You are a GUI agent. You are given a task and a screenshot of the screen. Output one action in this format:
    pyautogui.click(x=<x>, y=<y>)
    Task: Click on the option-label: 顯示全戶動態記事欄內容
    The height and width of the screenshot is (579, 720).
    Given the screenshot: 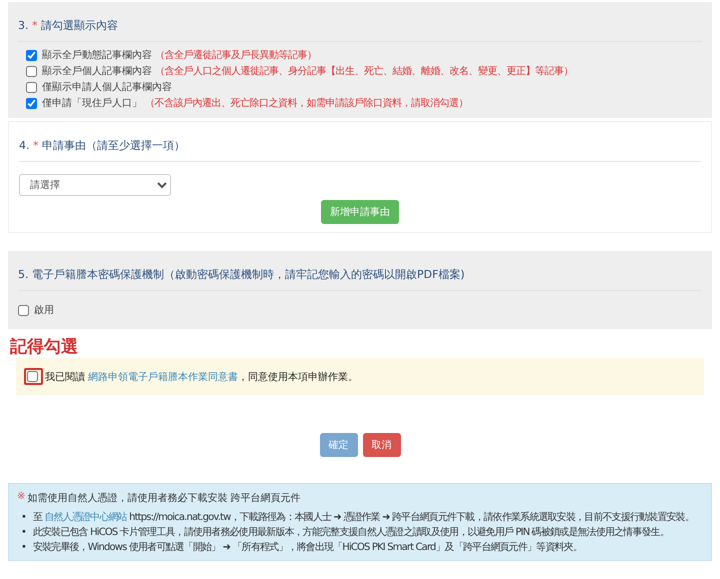 What is the action you would take?
    pyautogui.click(x=97, y=55)
    